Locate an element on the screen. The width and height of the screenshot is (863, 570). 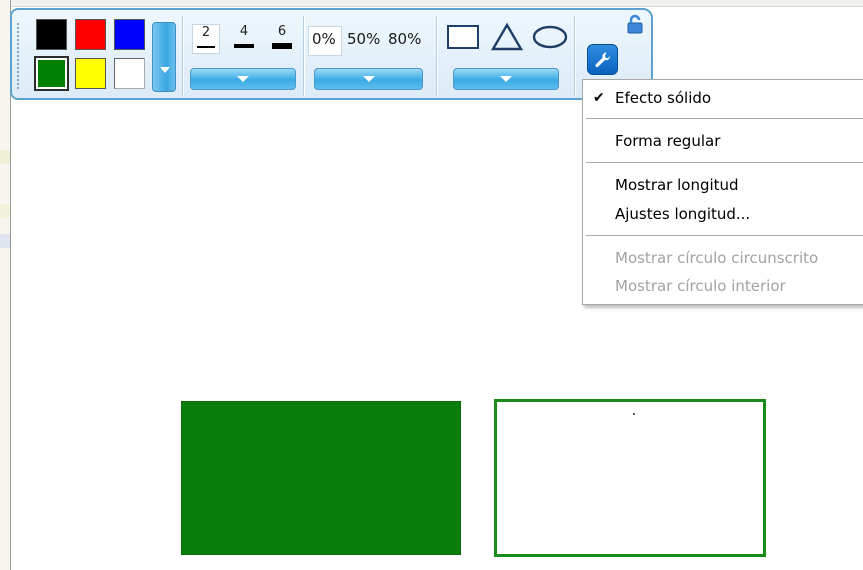
checkmark-icon: ✔ is located at coordinates (599, 98).